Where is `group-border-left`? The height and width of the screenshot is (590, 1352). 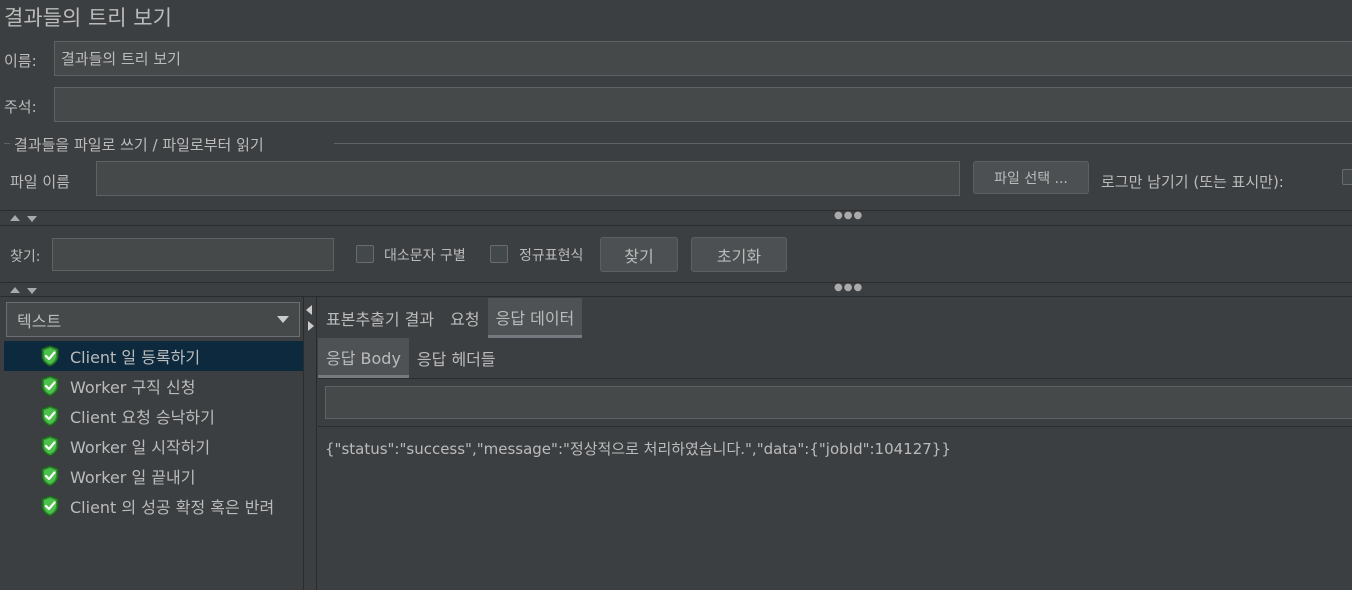
group-border-left is located at coordinates (7, 143).